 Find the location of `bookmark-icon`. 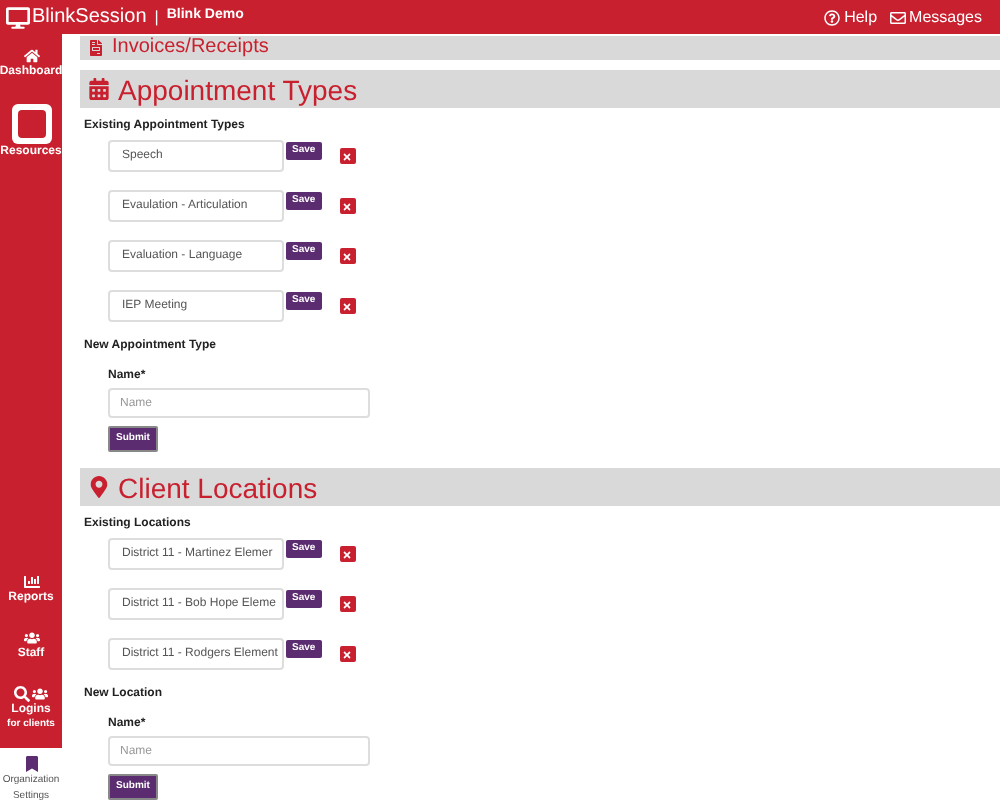

bookmark-icon is located at coordinates (31, 764).